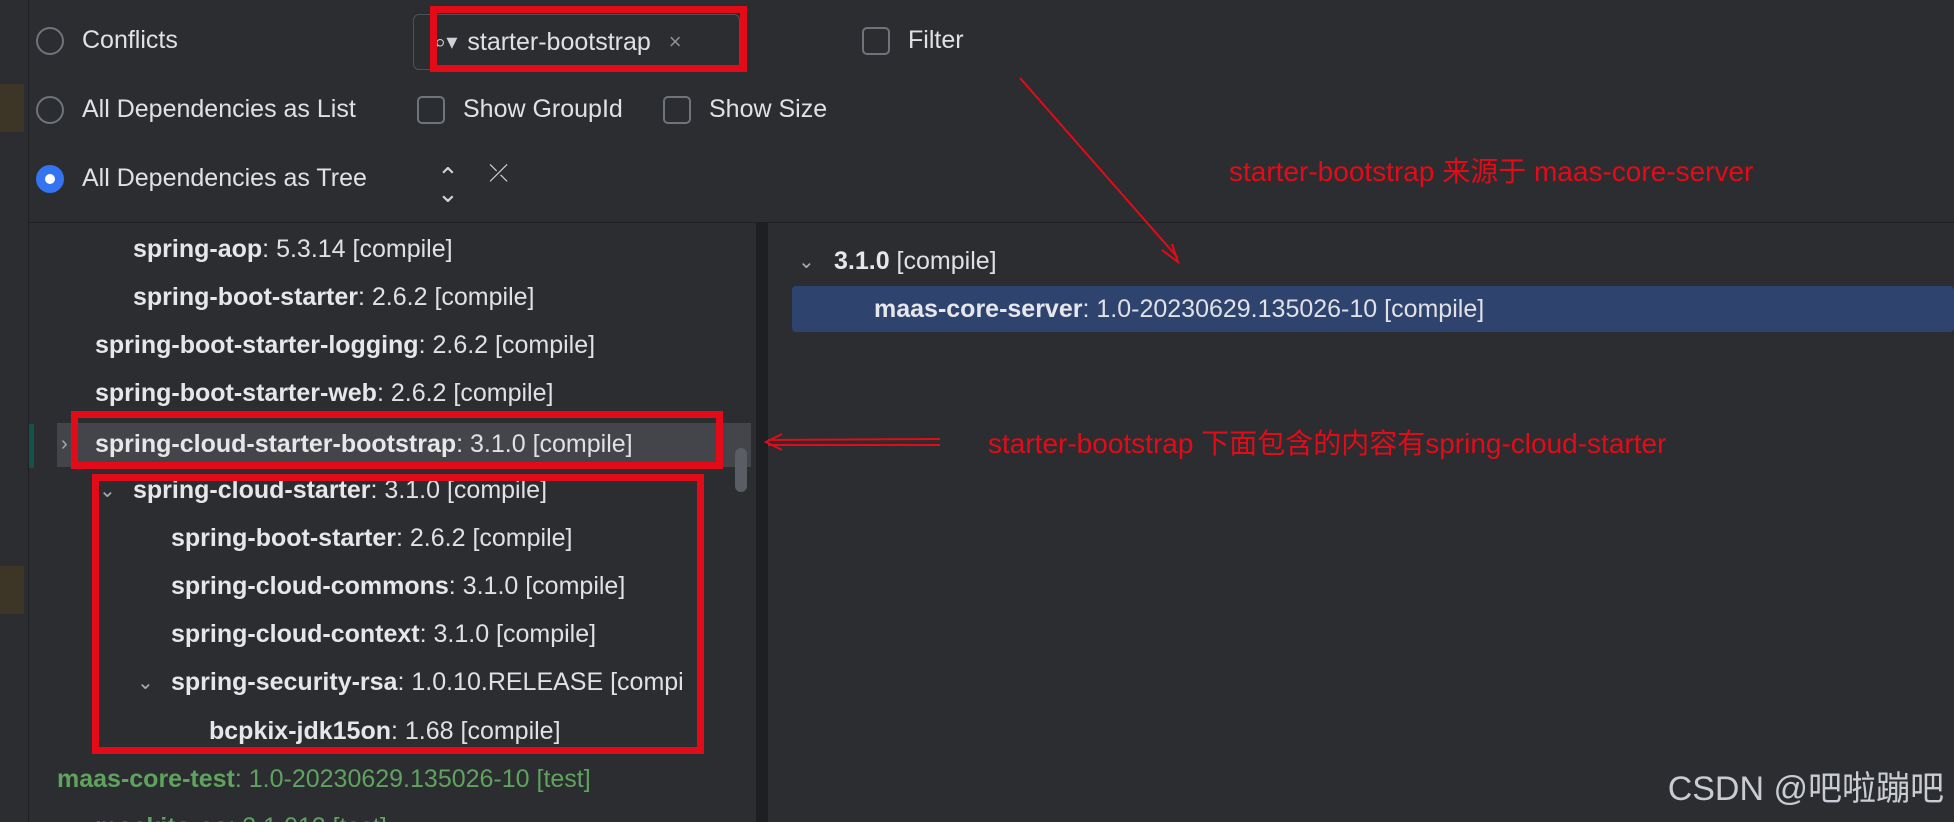 The width and height of the screenshot is (1954, 822). What do you see at coordinates (1099, 168) in the screenshot?
I see `arrow-to-usage` at bounding box center [1099, 168].